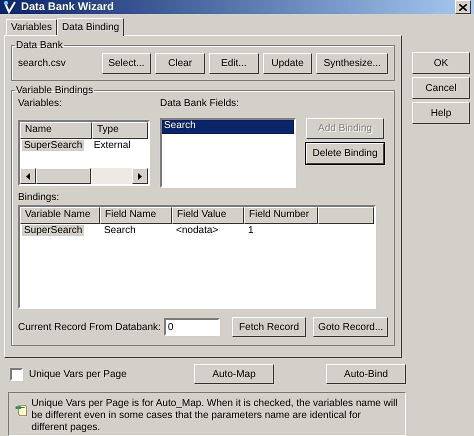  What do you see at coordinates (10, 7) in the screenshot?
I see `wand-icon` at bounding box center [10, 7].